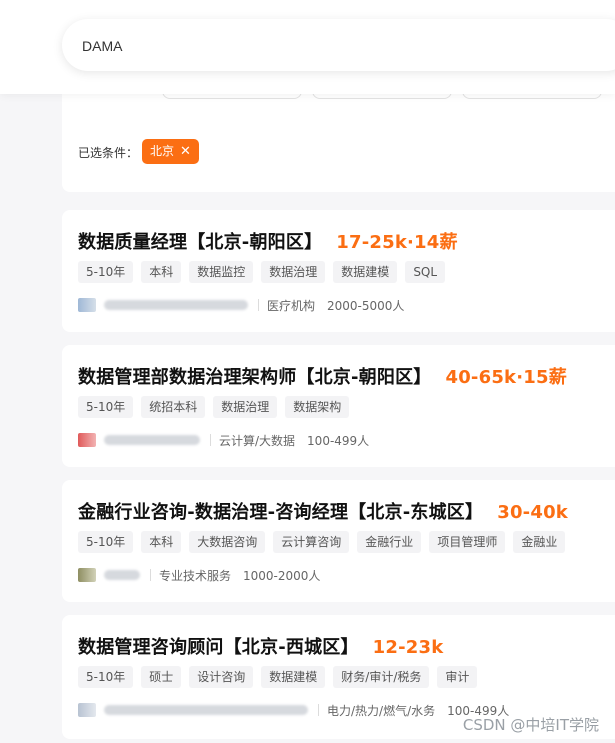 The image size is (615, 743). I want to click on company-row: 电力/热力/燃气/水务 100-499人, so click(299, 710).